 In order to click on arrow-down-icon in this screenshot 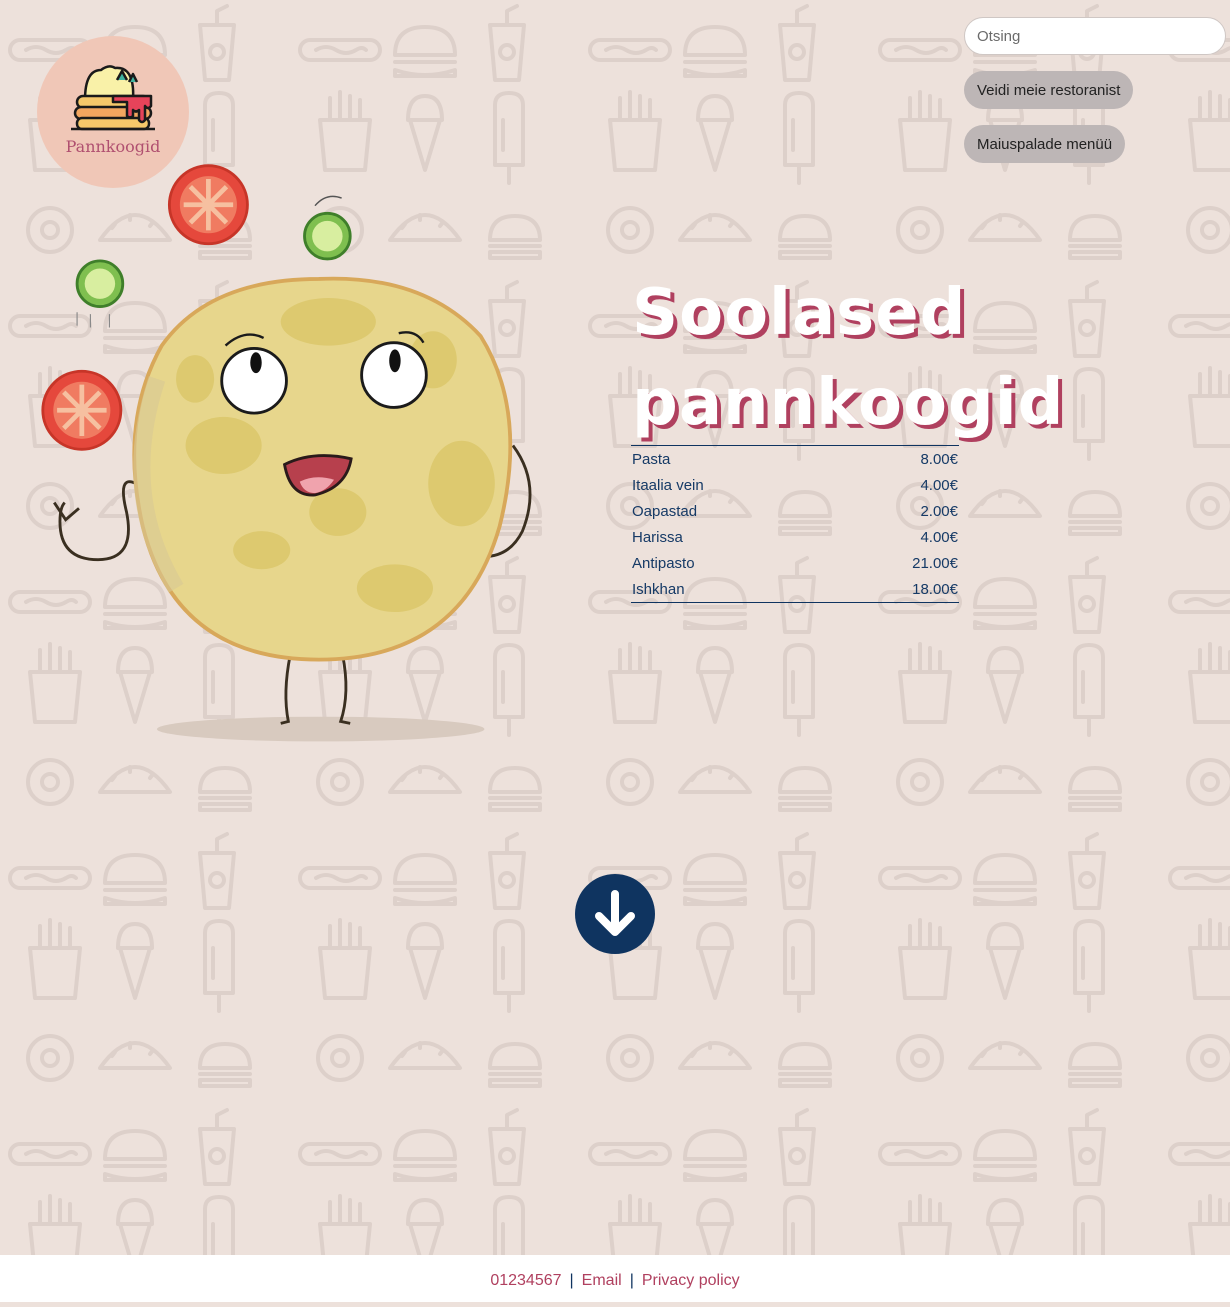, I will do `click(615, 913)`.